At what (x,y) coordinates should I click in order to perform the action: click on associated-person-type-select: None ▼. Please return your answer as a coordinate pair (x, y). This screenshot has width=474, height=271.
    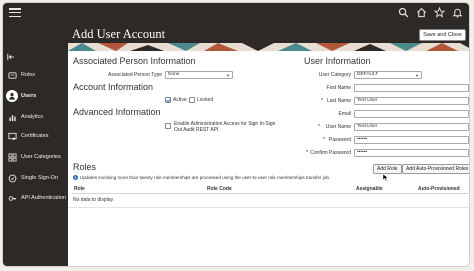
    Looking at the image, I should click on (199, 75).